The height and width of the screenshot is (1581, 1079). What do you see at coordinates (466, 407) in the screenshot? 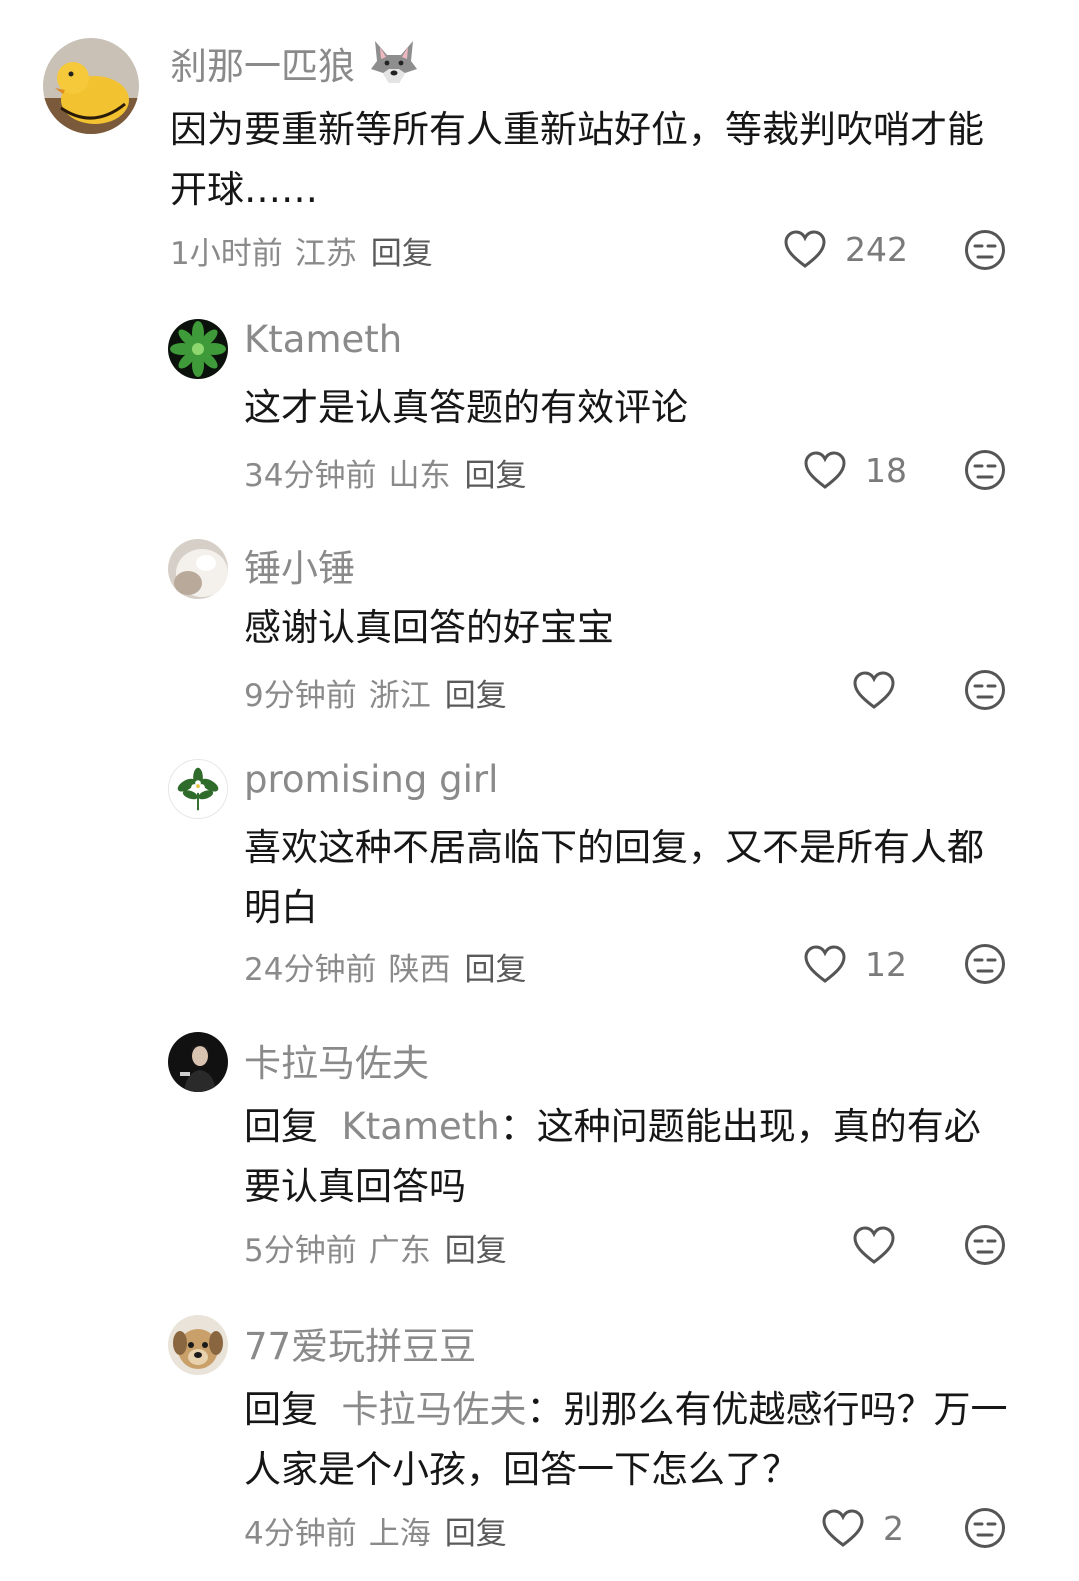
I see `comment-text: 这才是认真答题的有效评论` at bounding box center [466, 407].